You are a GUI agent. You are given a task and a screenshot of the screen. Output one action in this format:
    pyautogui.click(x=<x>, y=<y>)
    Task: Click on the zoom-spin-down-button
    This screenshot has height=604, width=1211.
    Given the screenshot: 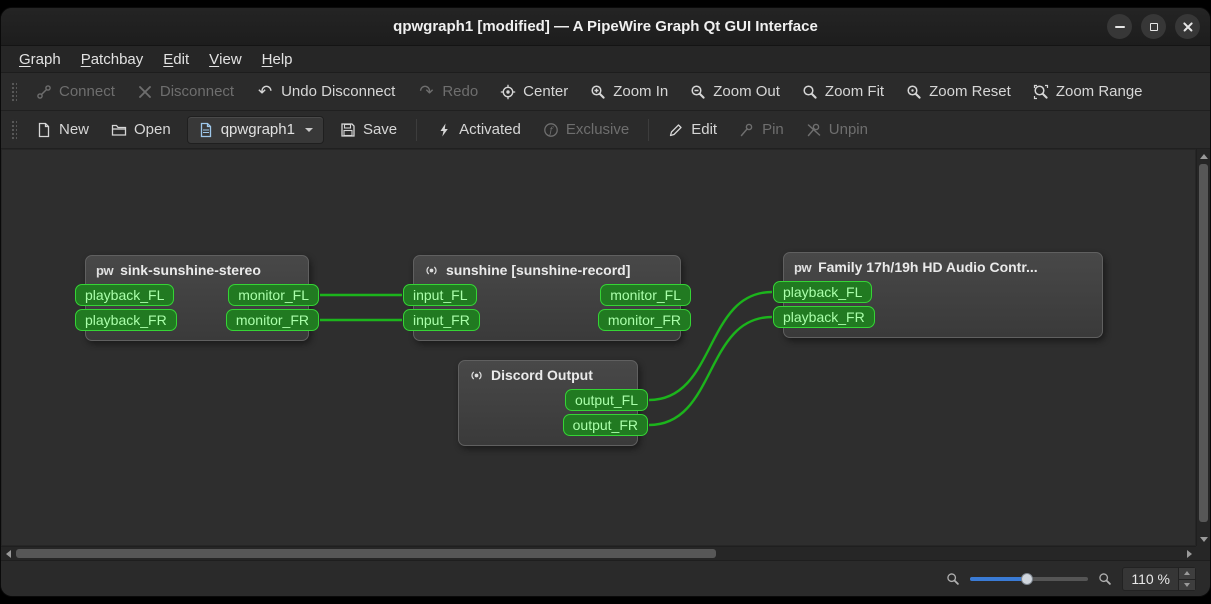 What is the action you would take?
    pyautogui.click(x=1187, y=584)
    